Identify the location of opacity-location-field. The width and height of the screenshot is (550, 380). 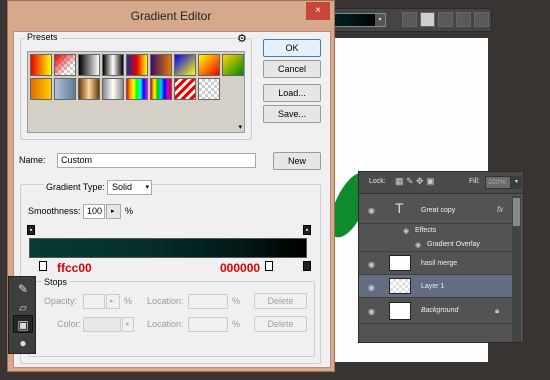
(208, 301).